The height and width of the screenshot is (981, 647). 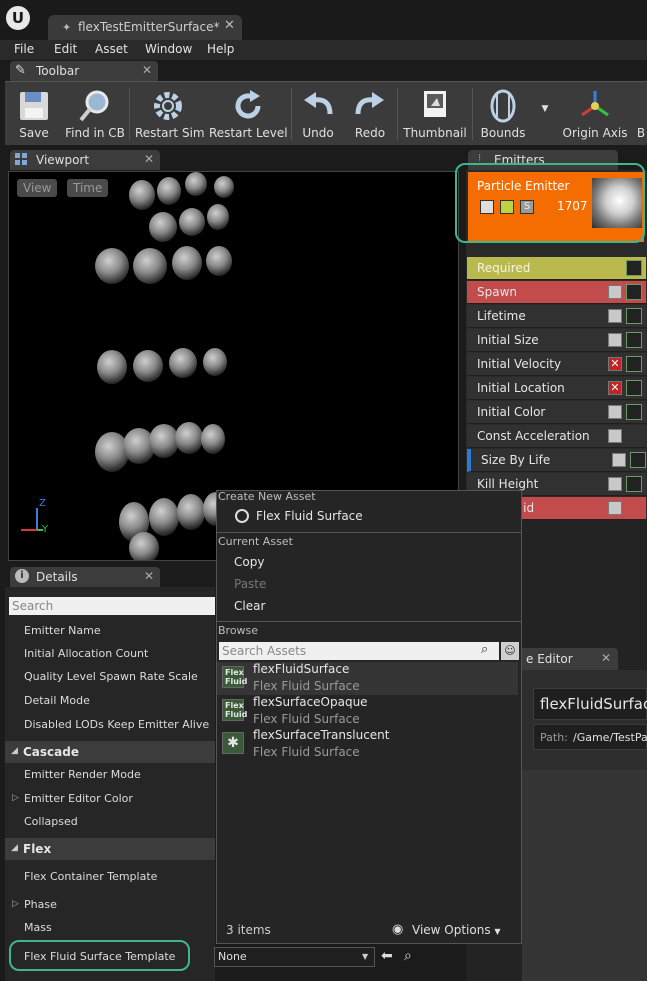 I want to click on material-graph-canvas, so click(x=584, y=875).